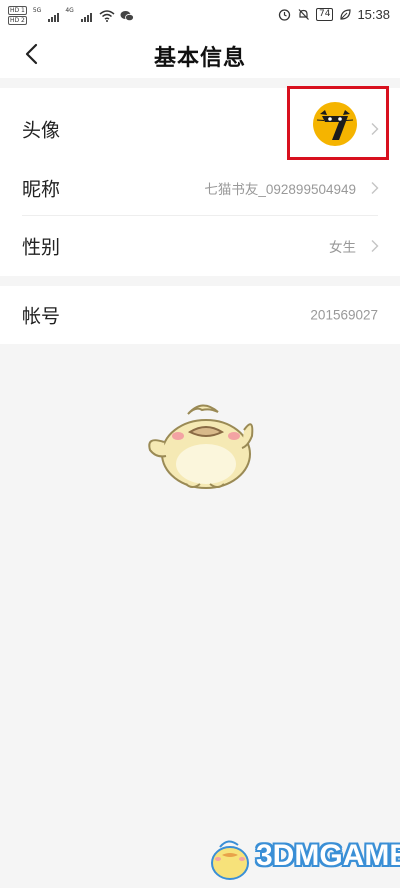  I want to click on hd2-badge: HD 2, so click(17, 20).